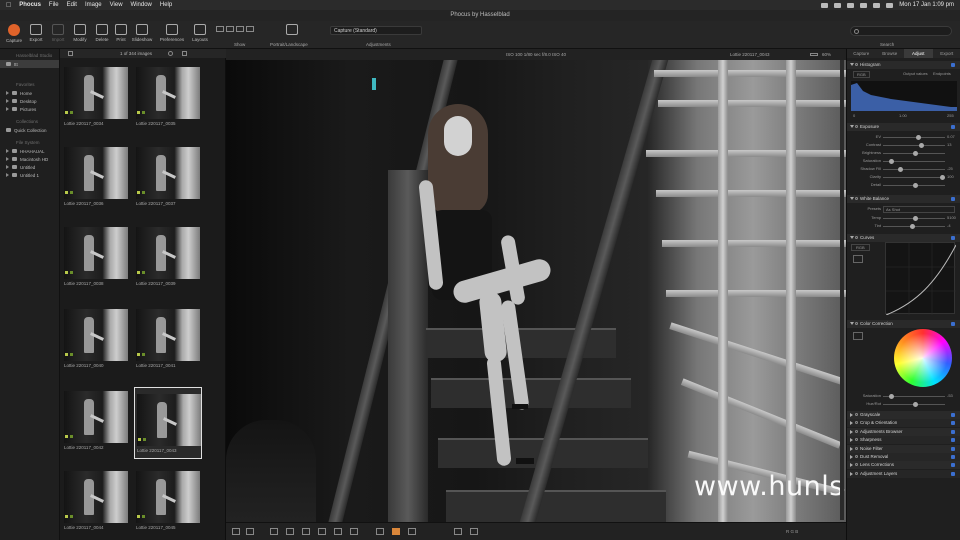 Image resolution: width=960 pixels, height=540 pixels. What do you see at coordinates (904, 96) in the screenshot?
I see `histogram-graph` at bounding box center [904, 96].